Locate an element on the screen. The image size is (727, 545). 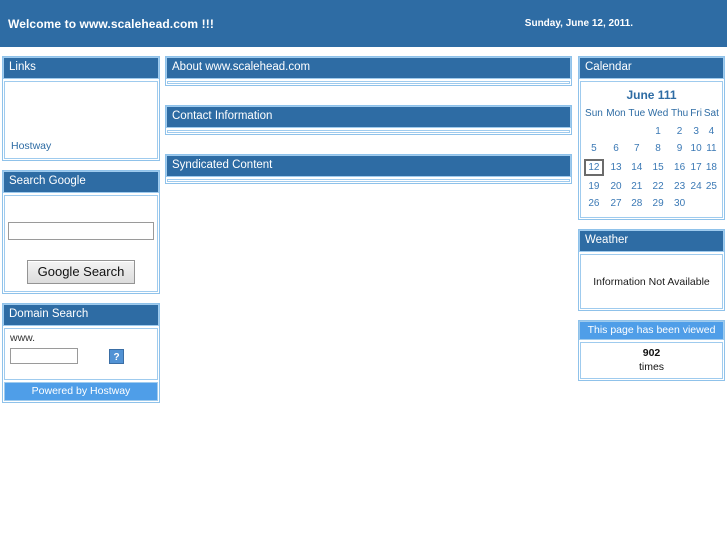
calendar-day-cell: 15 is located at coordinates (657, 167).